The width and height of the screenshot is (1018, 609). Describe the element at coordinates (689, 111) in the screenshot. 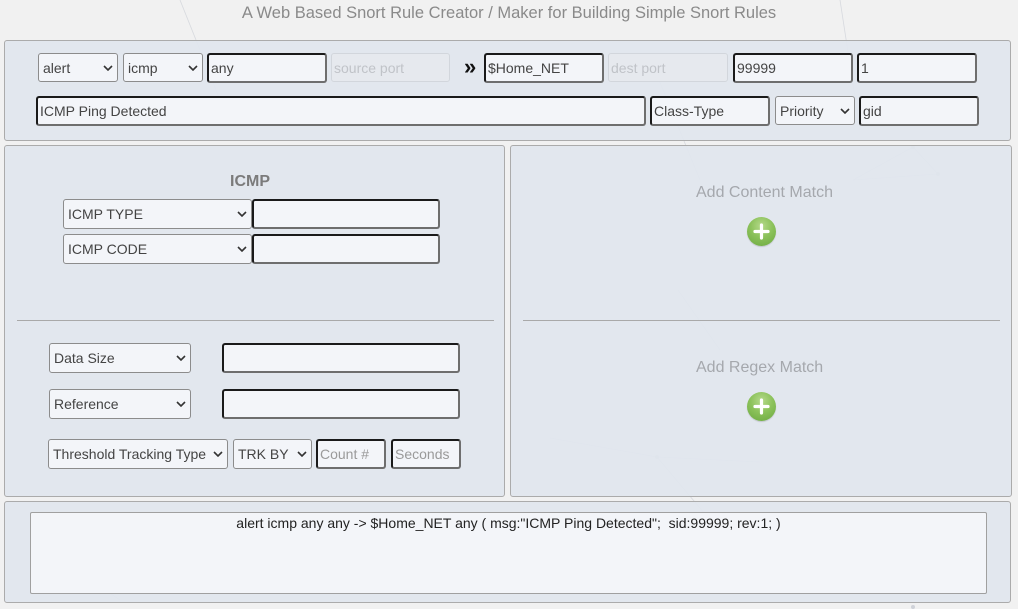

I see `classtype-placeholder: Class-Type` at that location.